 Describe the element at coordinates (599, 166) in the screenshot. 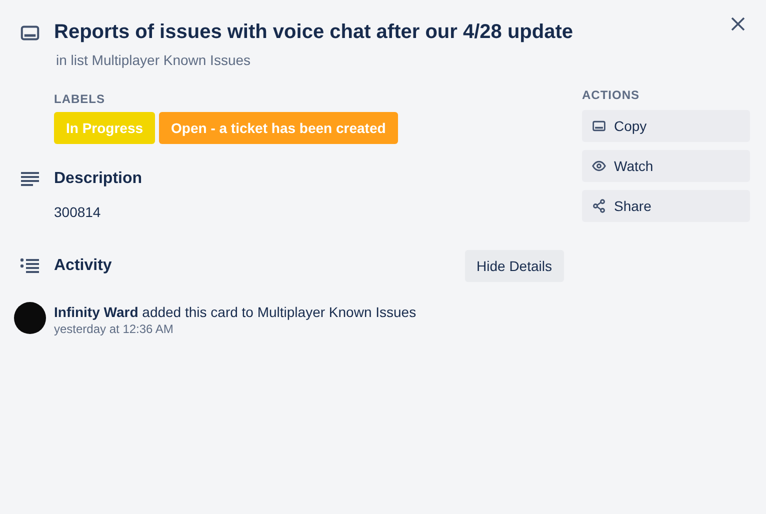

I see `eye-icon` at that location.